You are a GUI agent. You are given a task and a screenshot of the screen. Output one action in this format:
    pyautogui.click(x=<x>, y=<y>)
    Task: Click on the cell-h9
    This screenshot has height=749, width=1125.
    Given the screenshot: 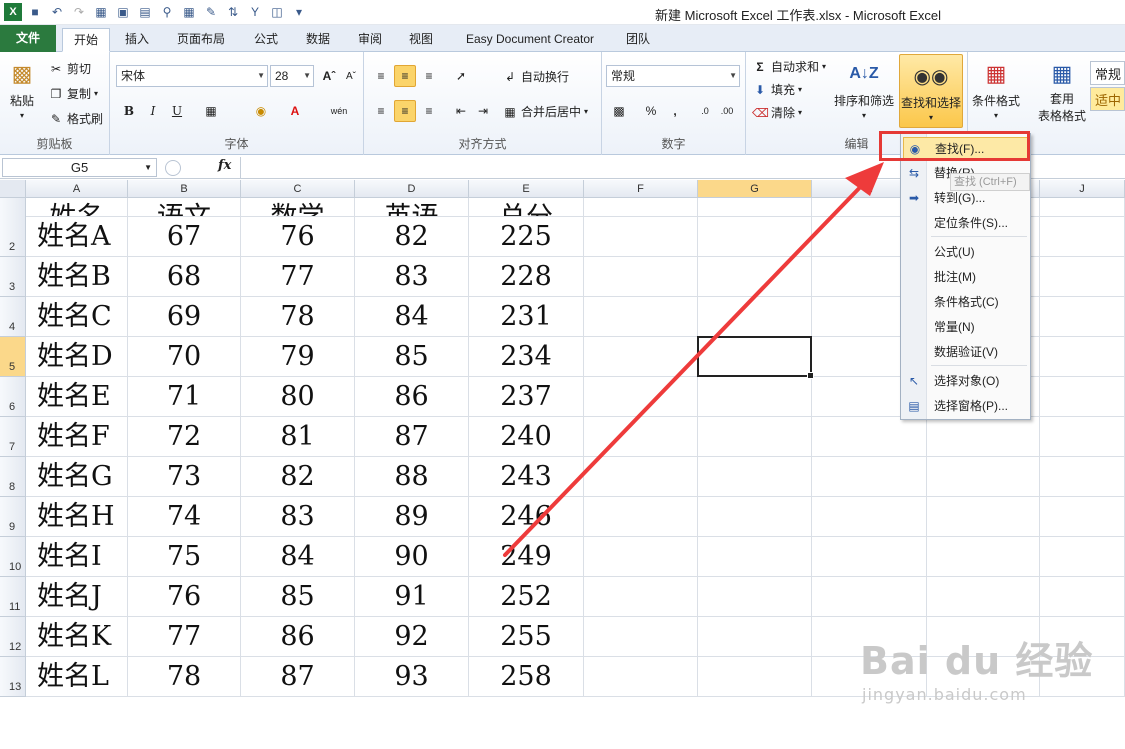 What is the action you would take?
    pyautogui.click(x=869, y=517)
    